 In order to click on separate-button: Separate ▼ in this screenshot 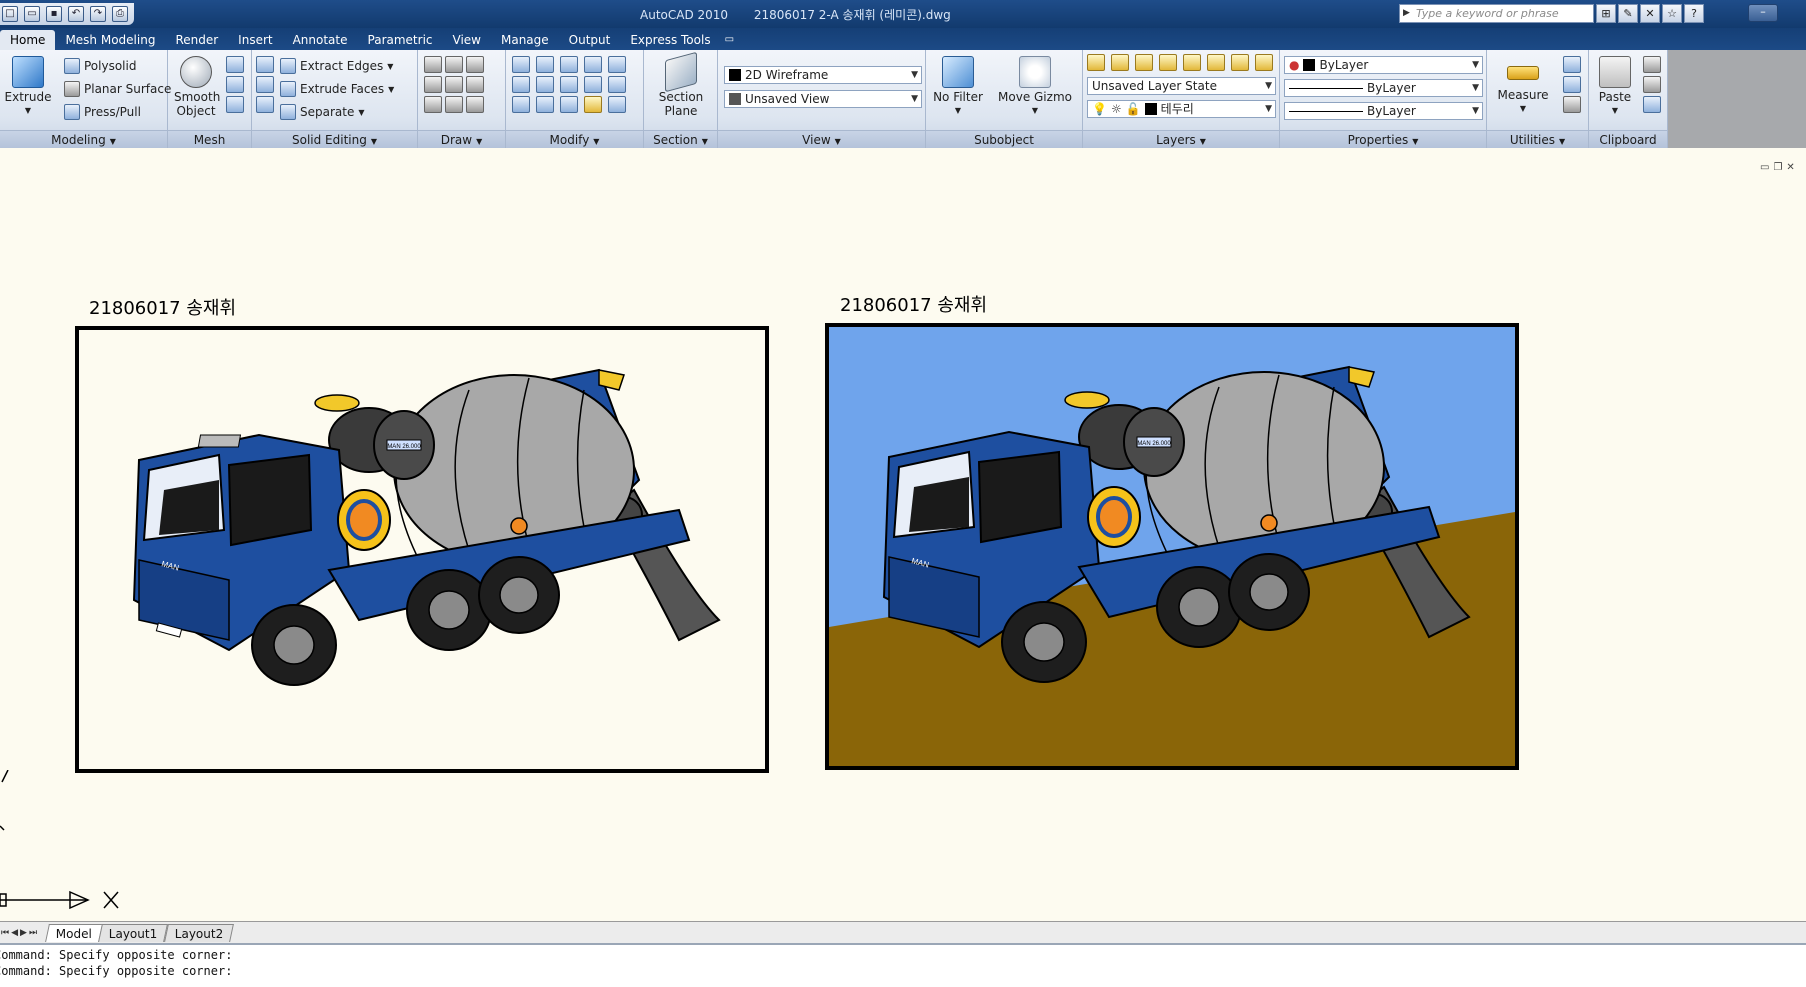, I will do `click(322, 112)`.